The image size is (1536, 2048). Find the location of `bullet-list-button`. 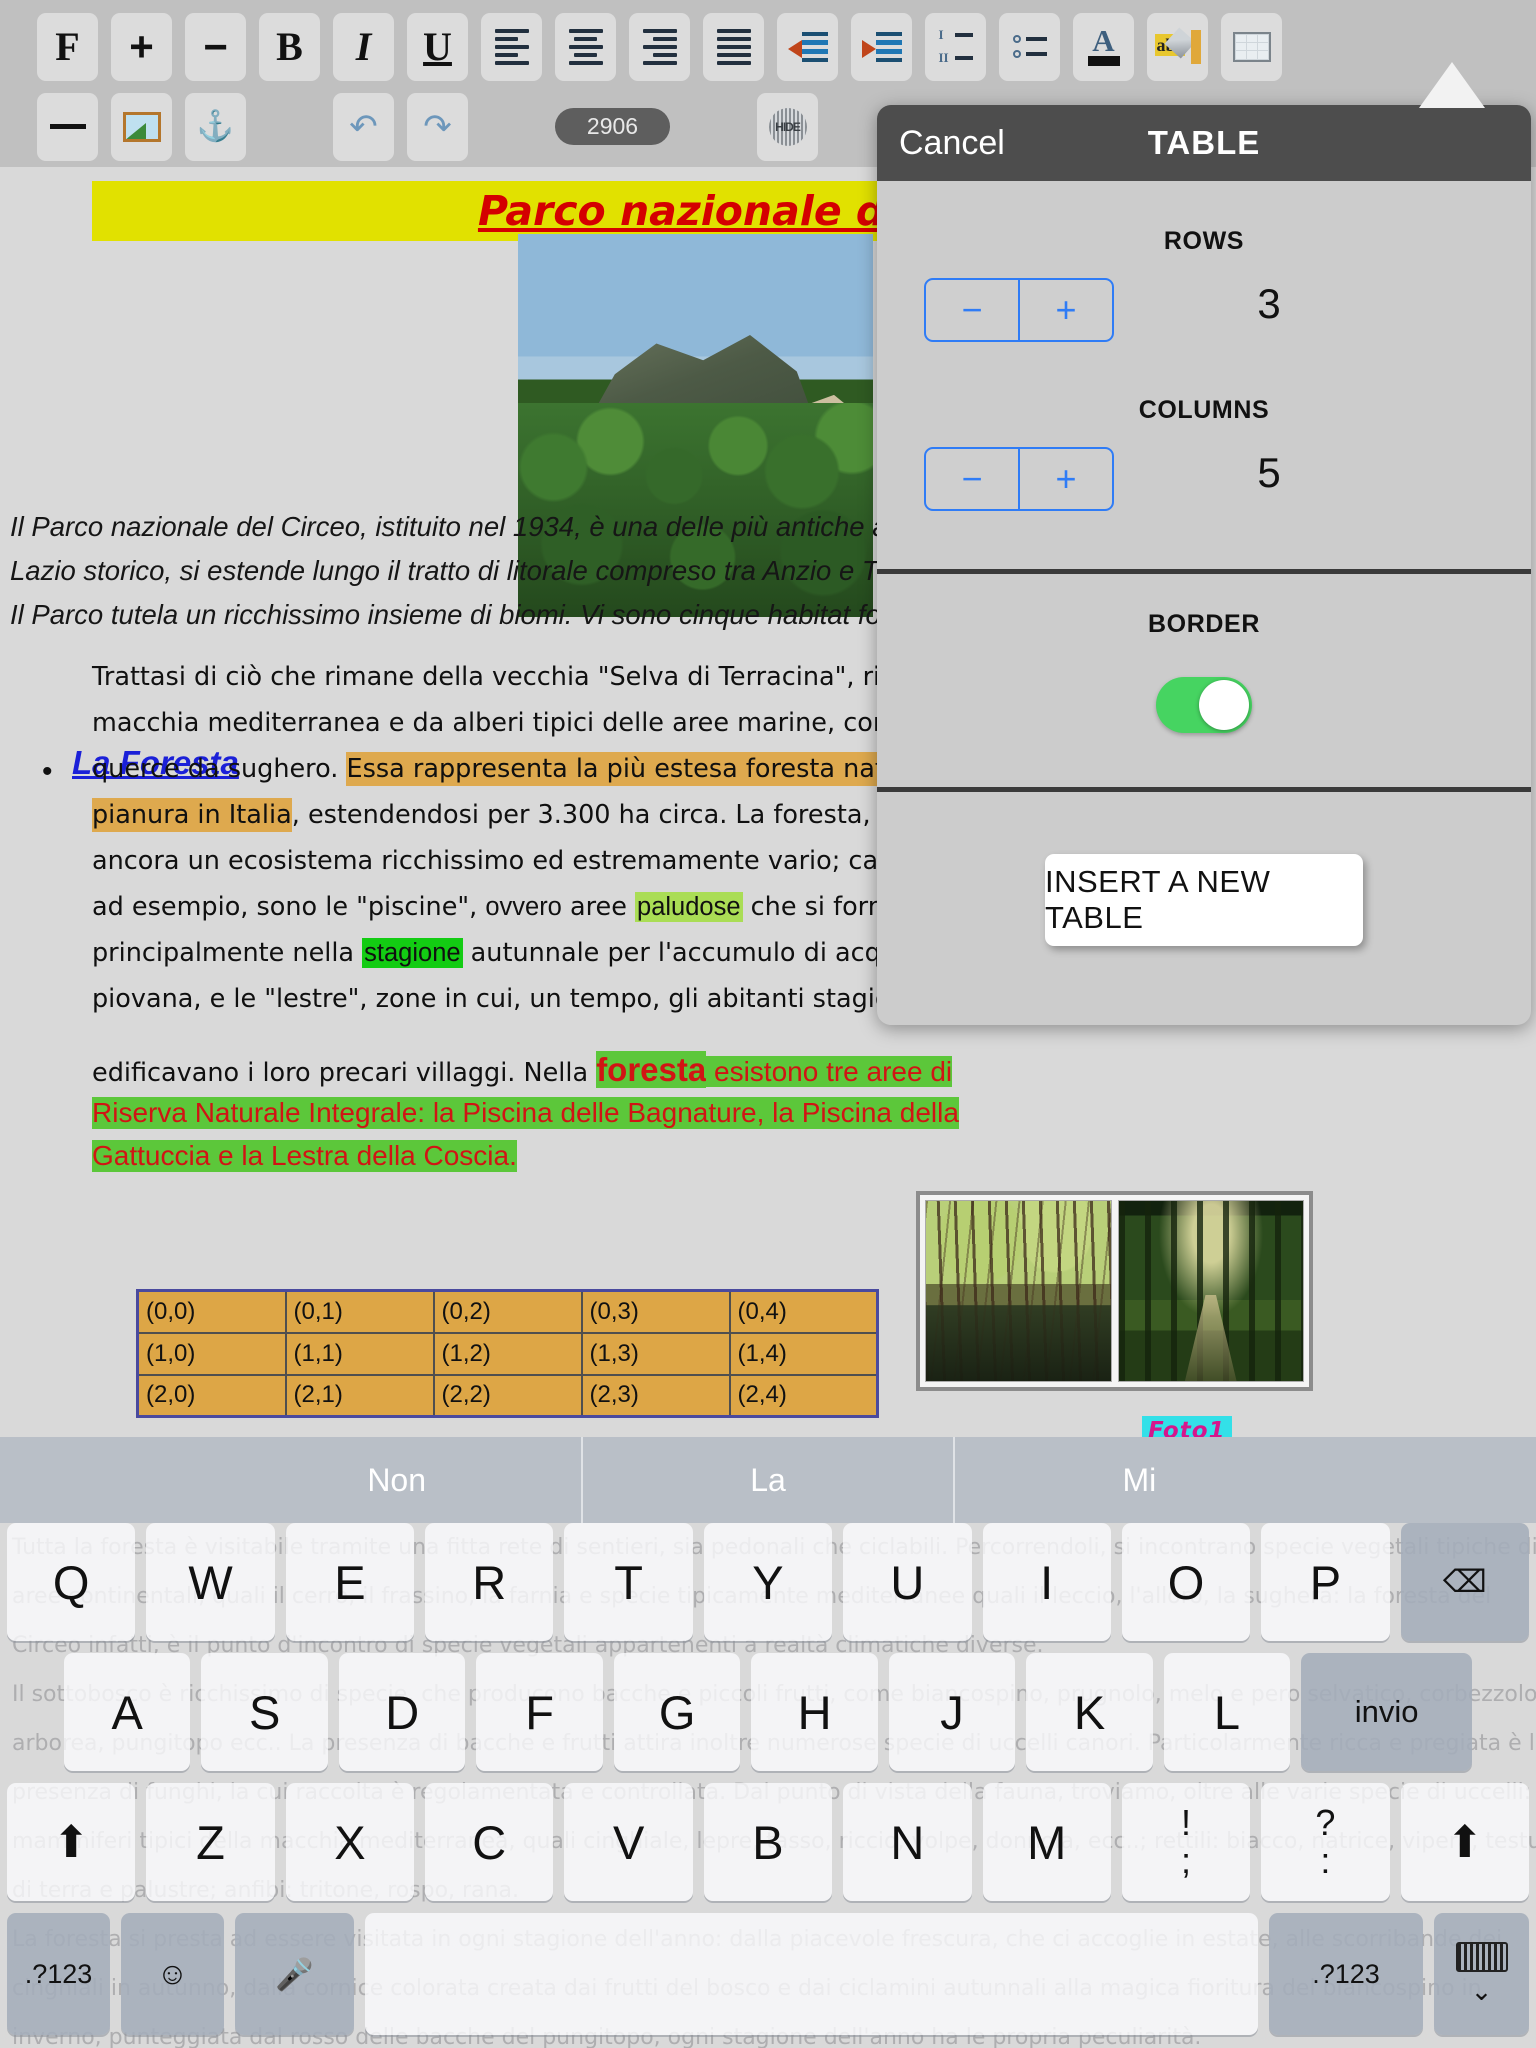

bullet-list-button is located at coordinates (1029, 46).